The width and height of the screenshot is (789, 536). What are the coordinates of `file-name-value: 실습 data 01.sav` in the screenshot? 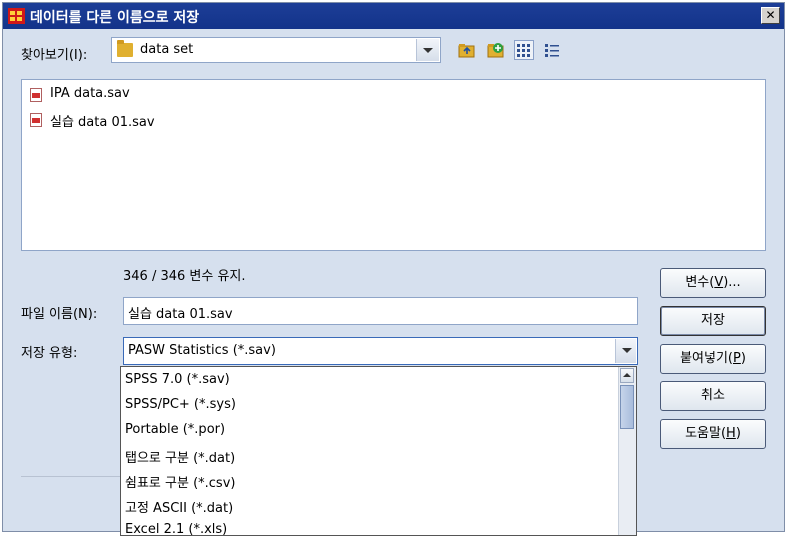 It's located at (180, 314).